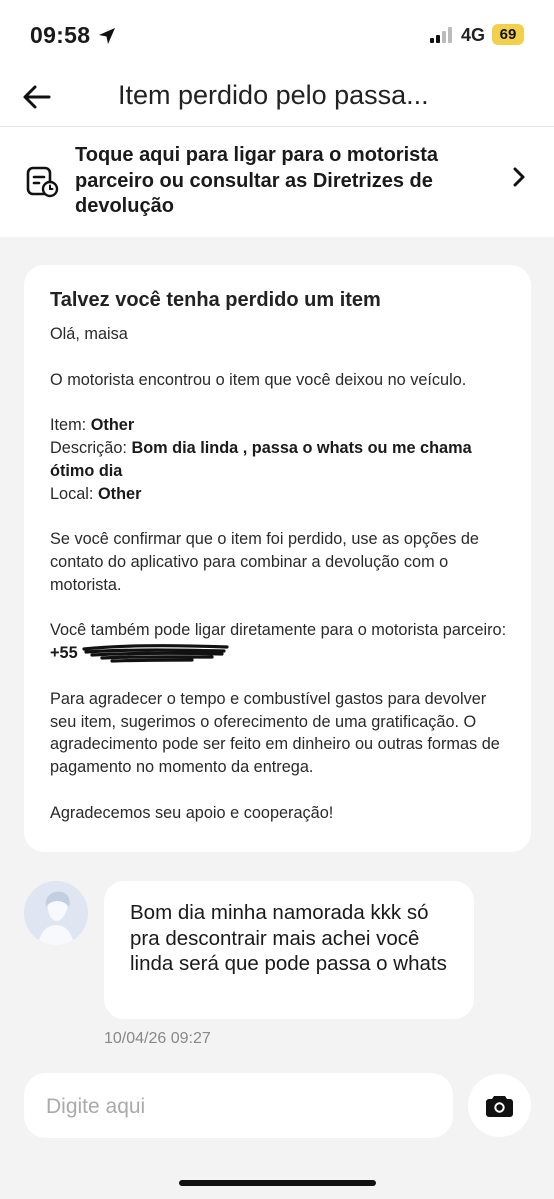 The height and width of the screenshot is (1199, 554). What do you see at coordinates (107, 36) in the screenshot?
I see `location-arrow-icon` at bounding box center [107, 36].